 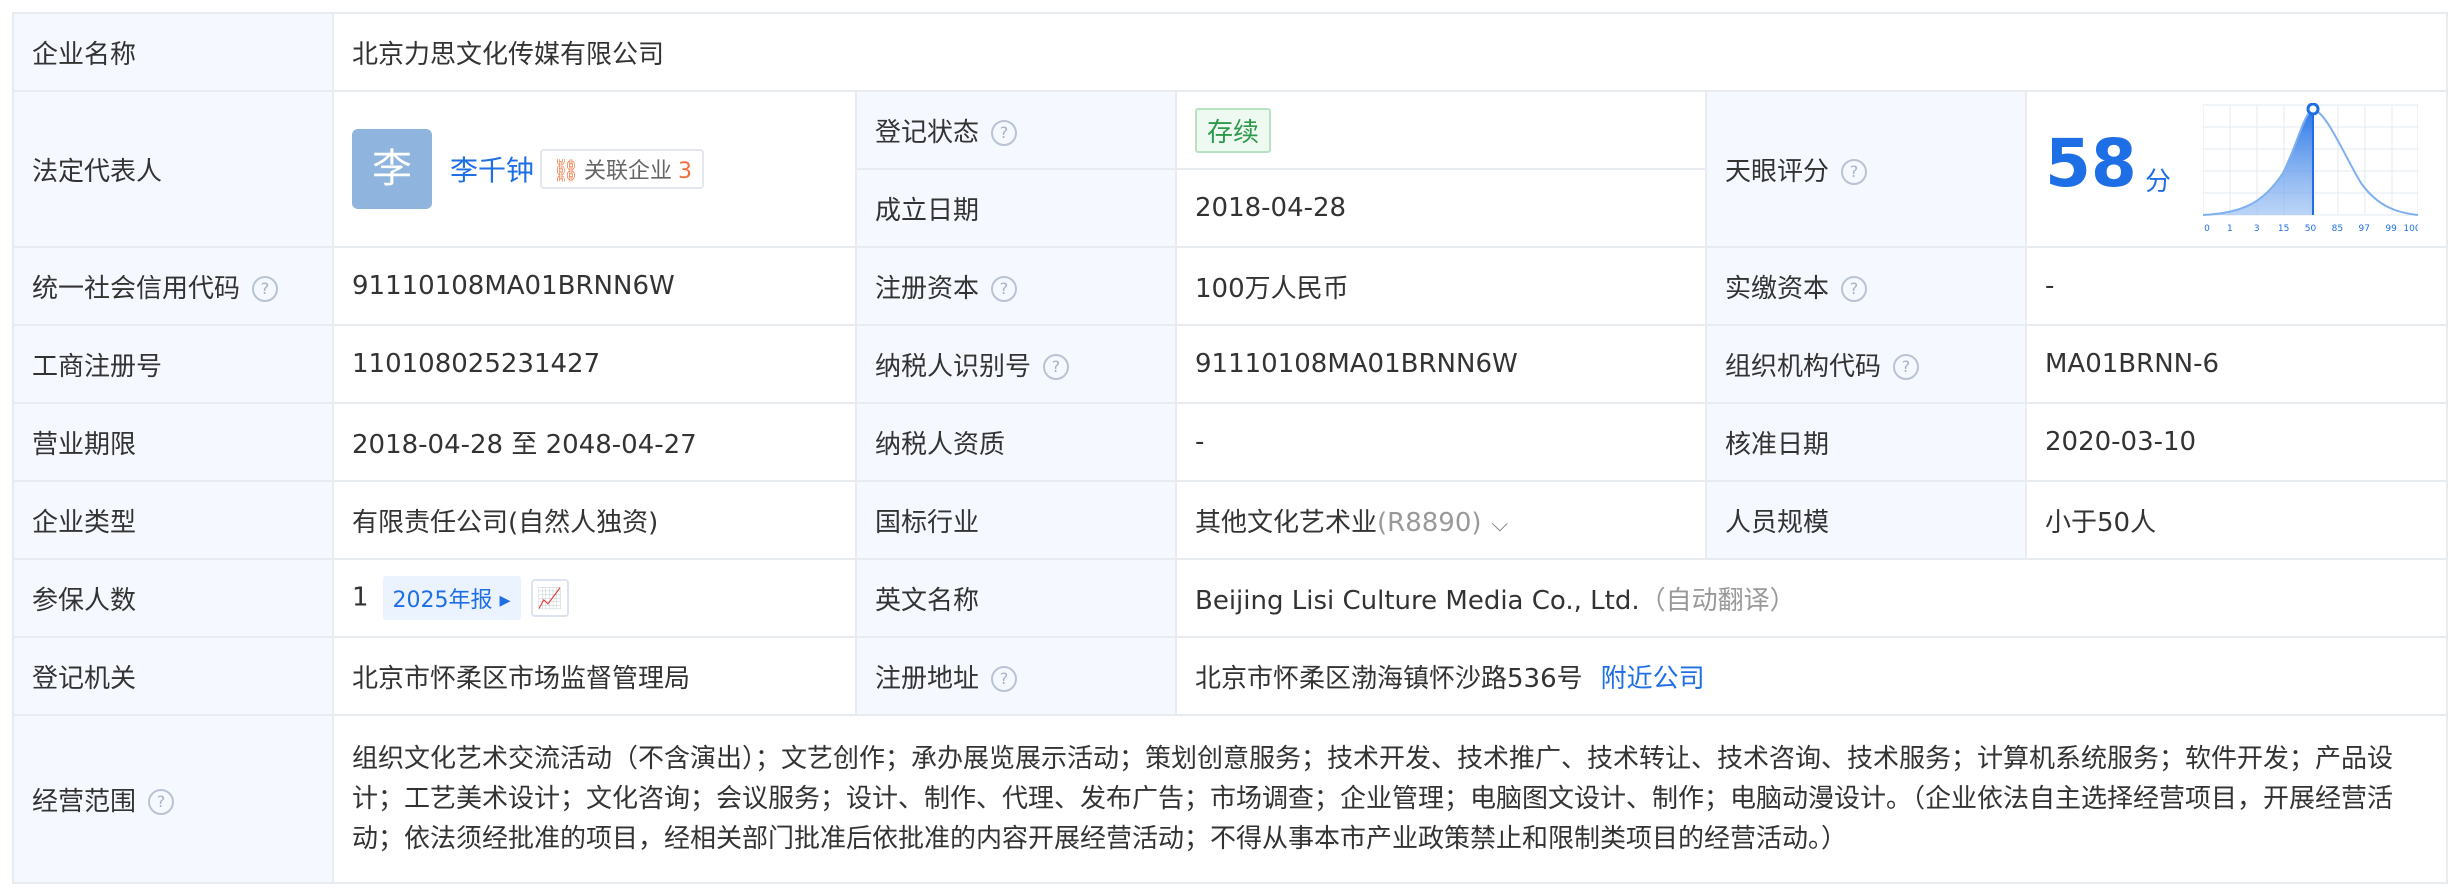 I want to click on biz-reg-no-value: 110108025231427, so click(x=594, y=364).